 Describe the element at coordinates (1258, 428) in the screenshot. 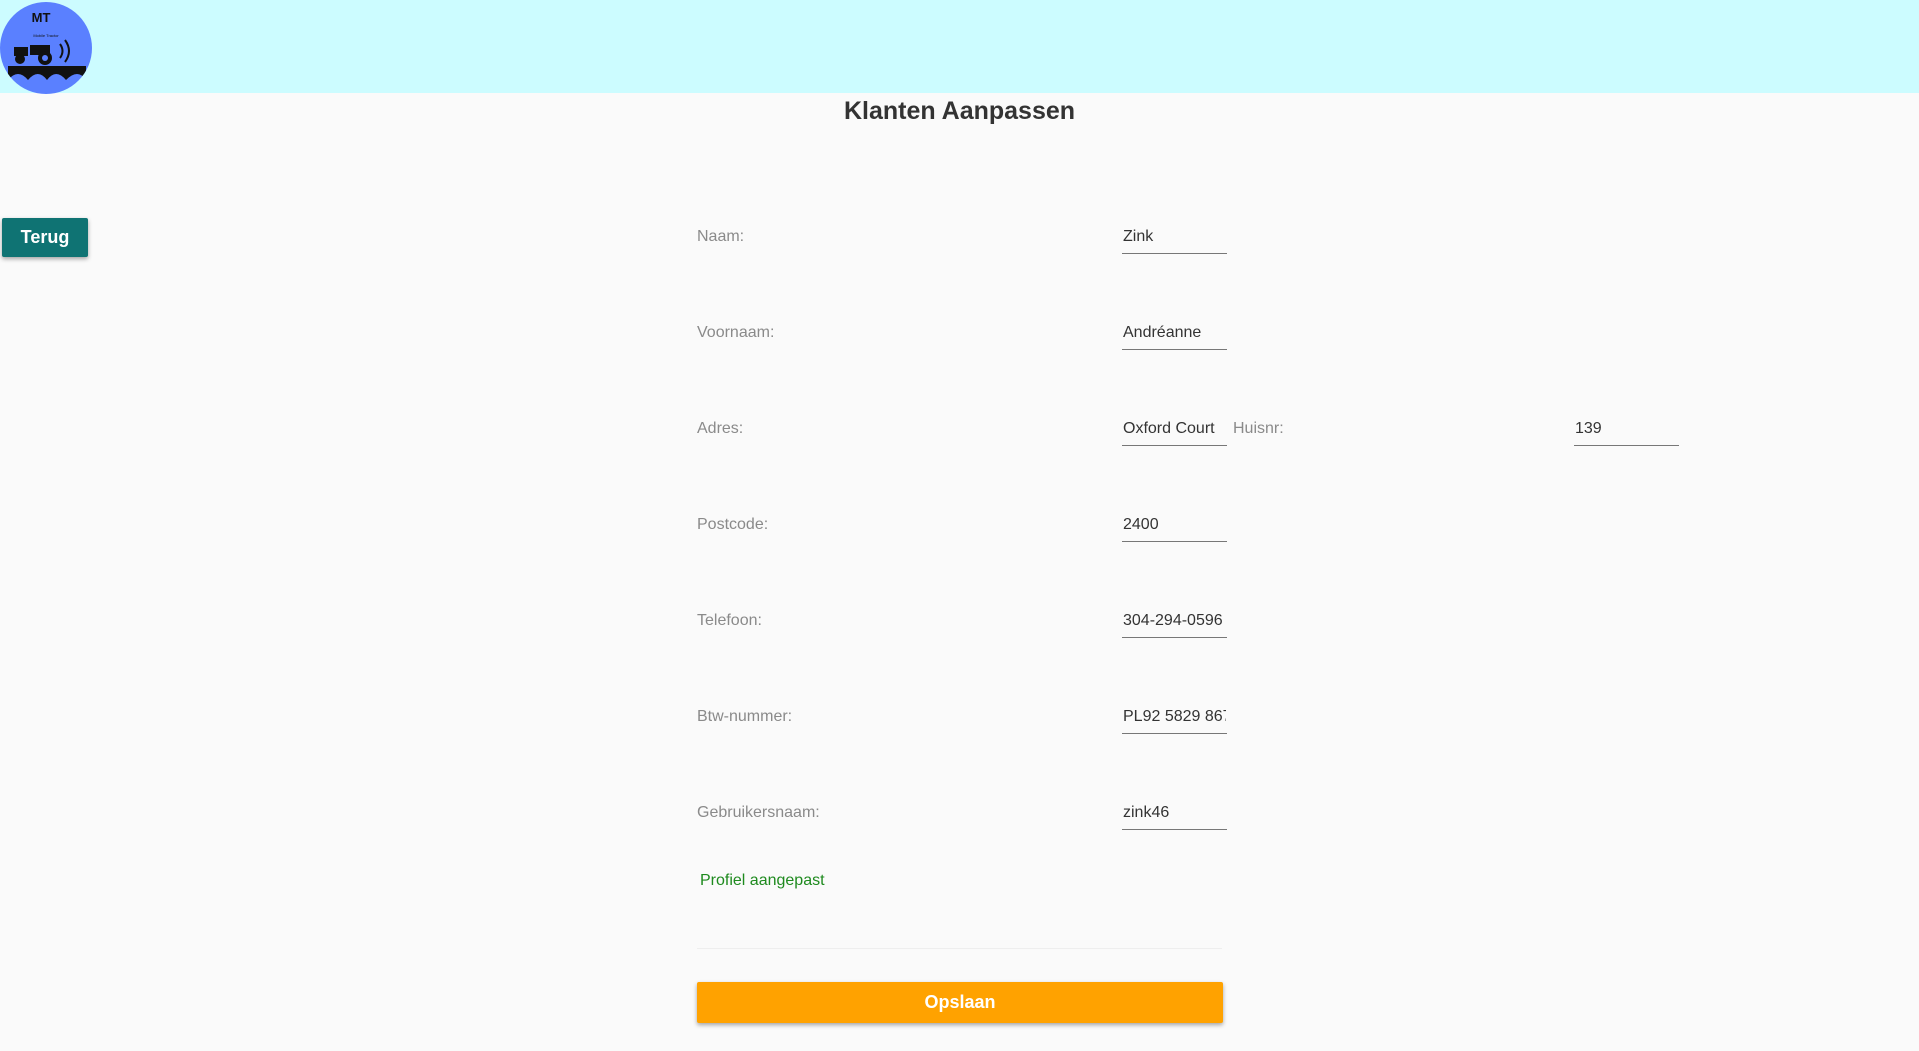

I see `huisnr-label: Huisnr:` at that location.